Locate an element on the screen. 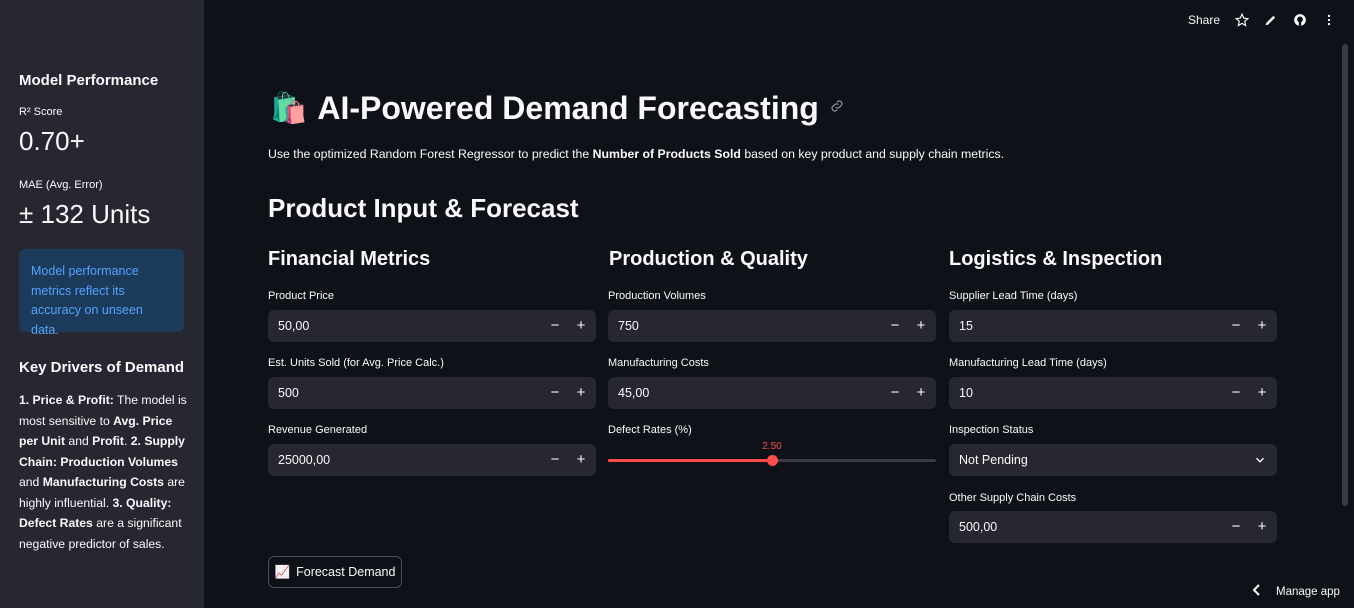 Image resolution: width=1354 pixels, height=608 pixels. chart-increasing-icon: 📈 is located at coordinates (282, 571).